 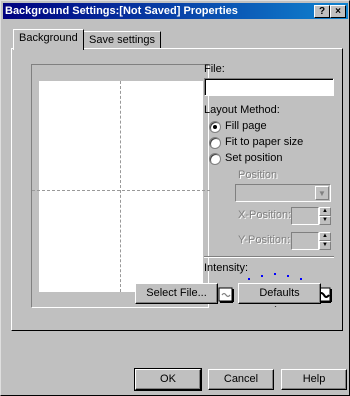 I want to click on x-position-label: X-Position:, so click(x=265, y=215).